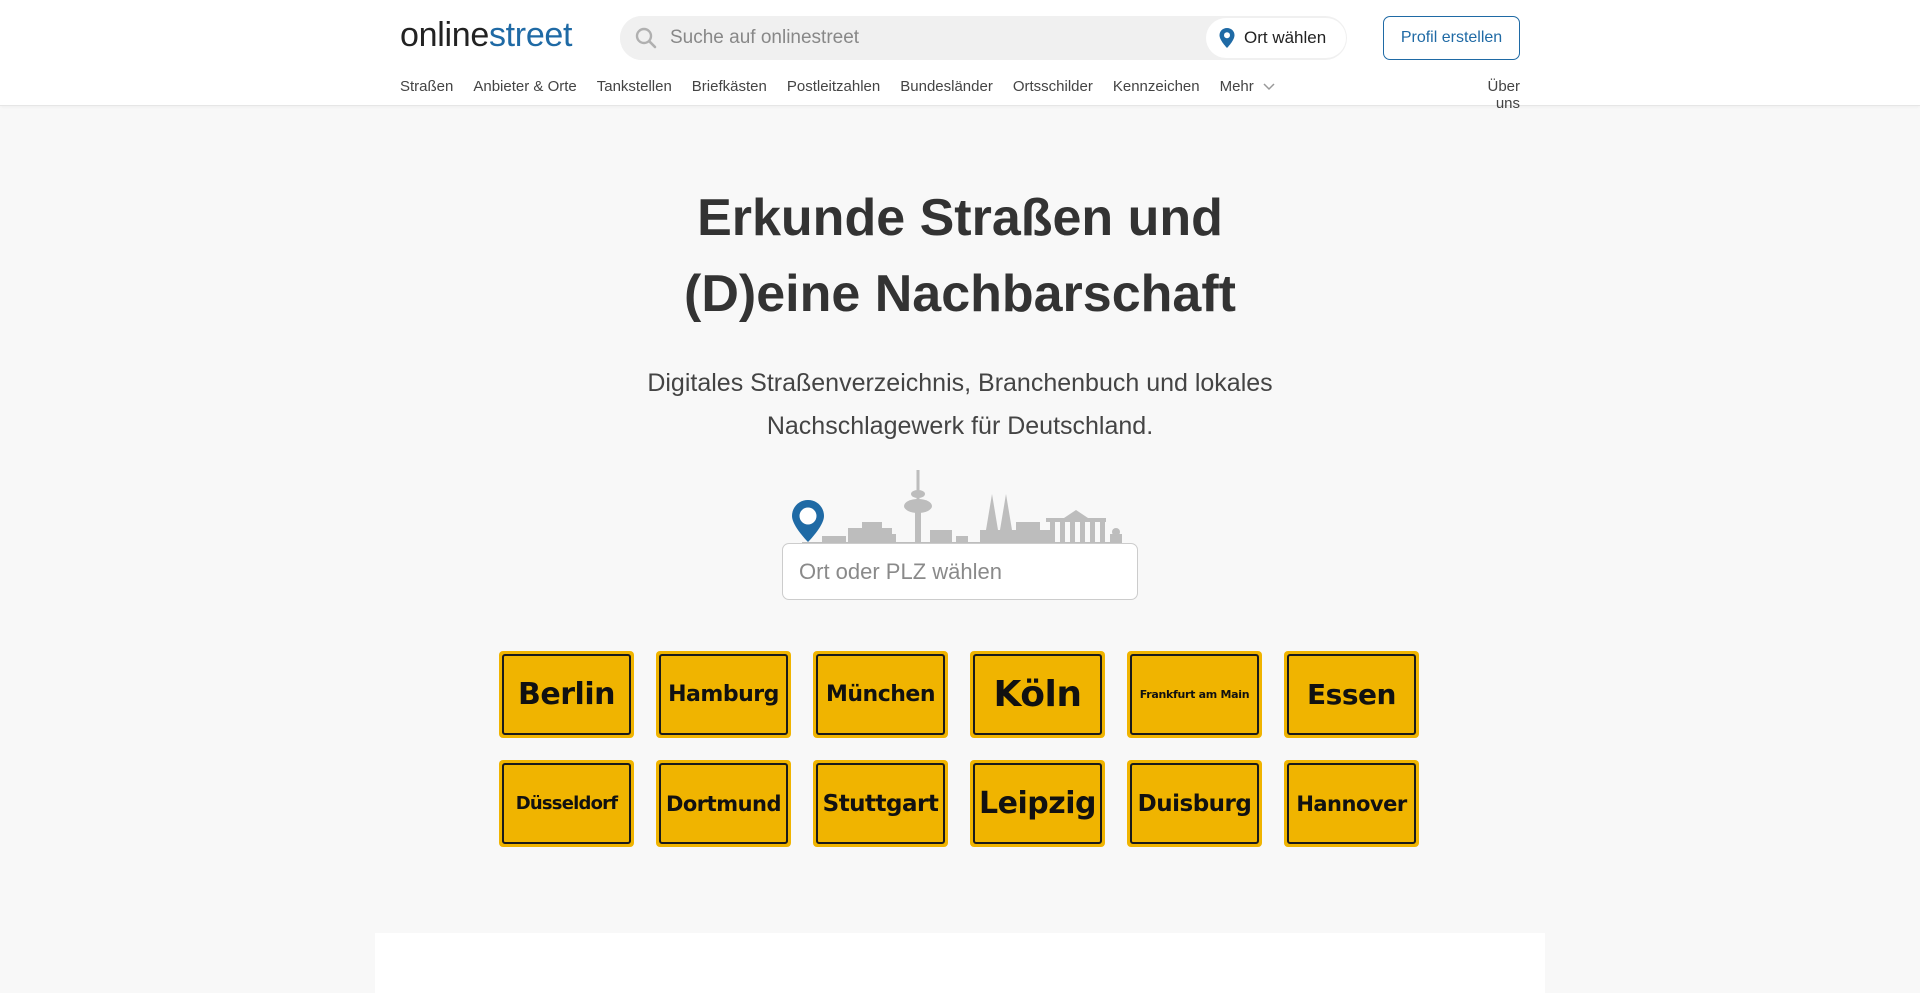 Image resolution: width=1920 pixels, height=993 pixels. I want to click on search-icon, so click(646, 38).